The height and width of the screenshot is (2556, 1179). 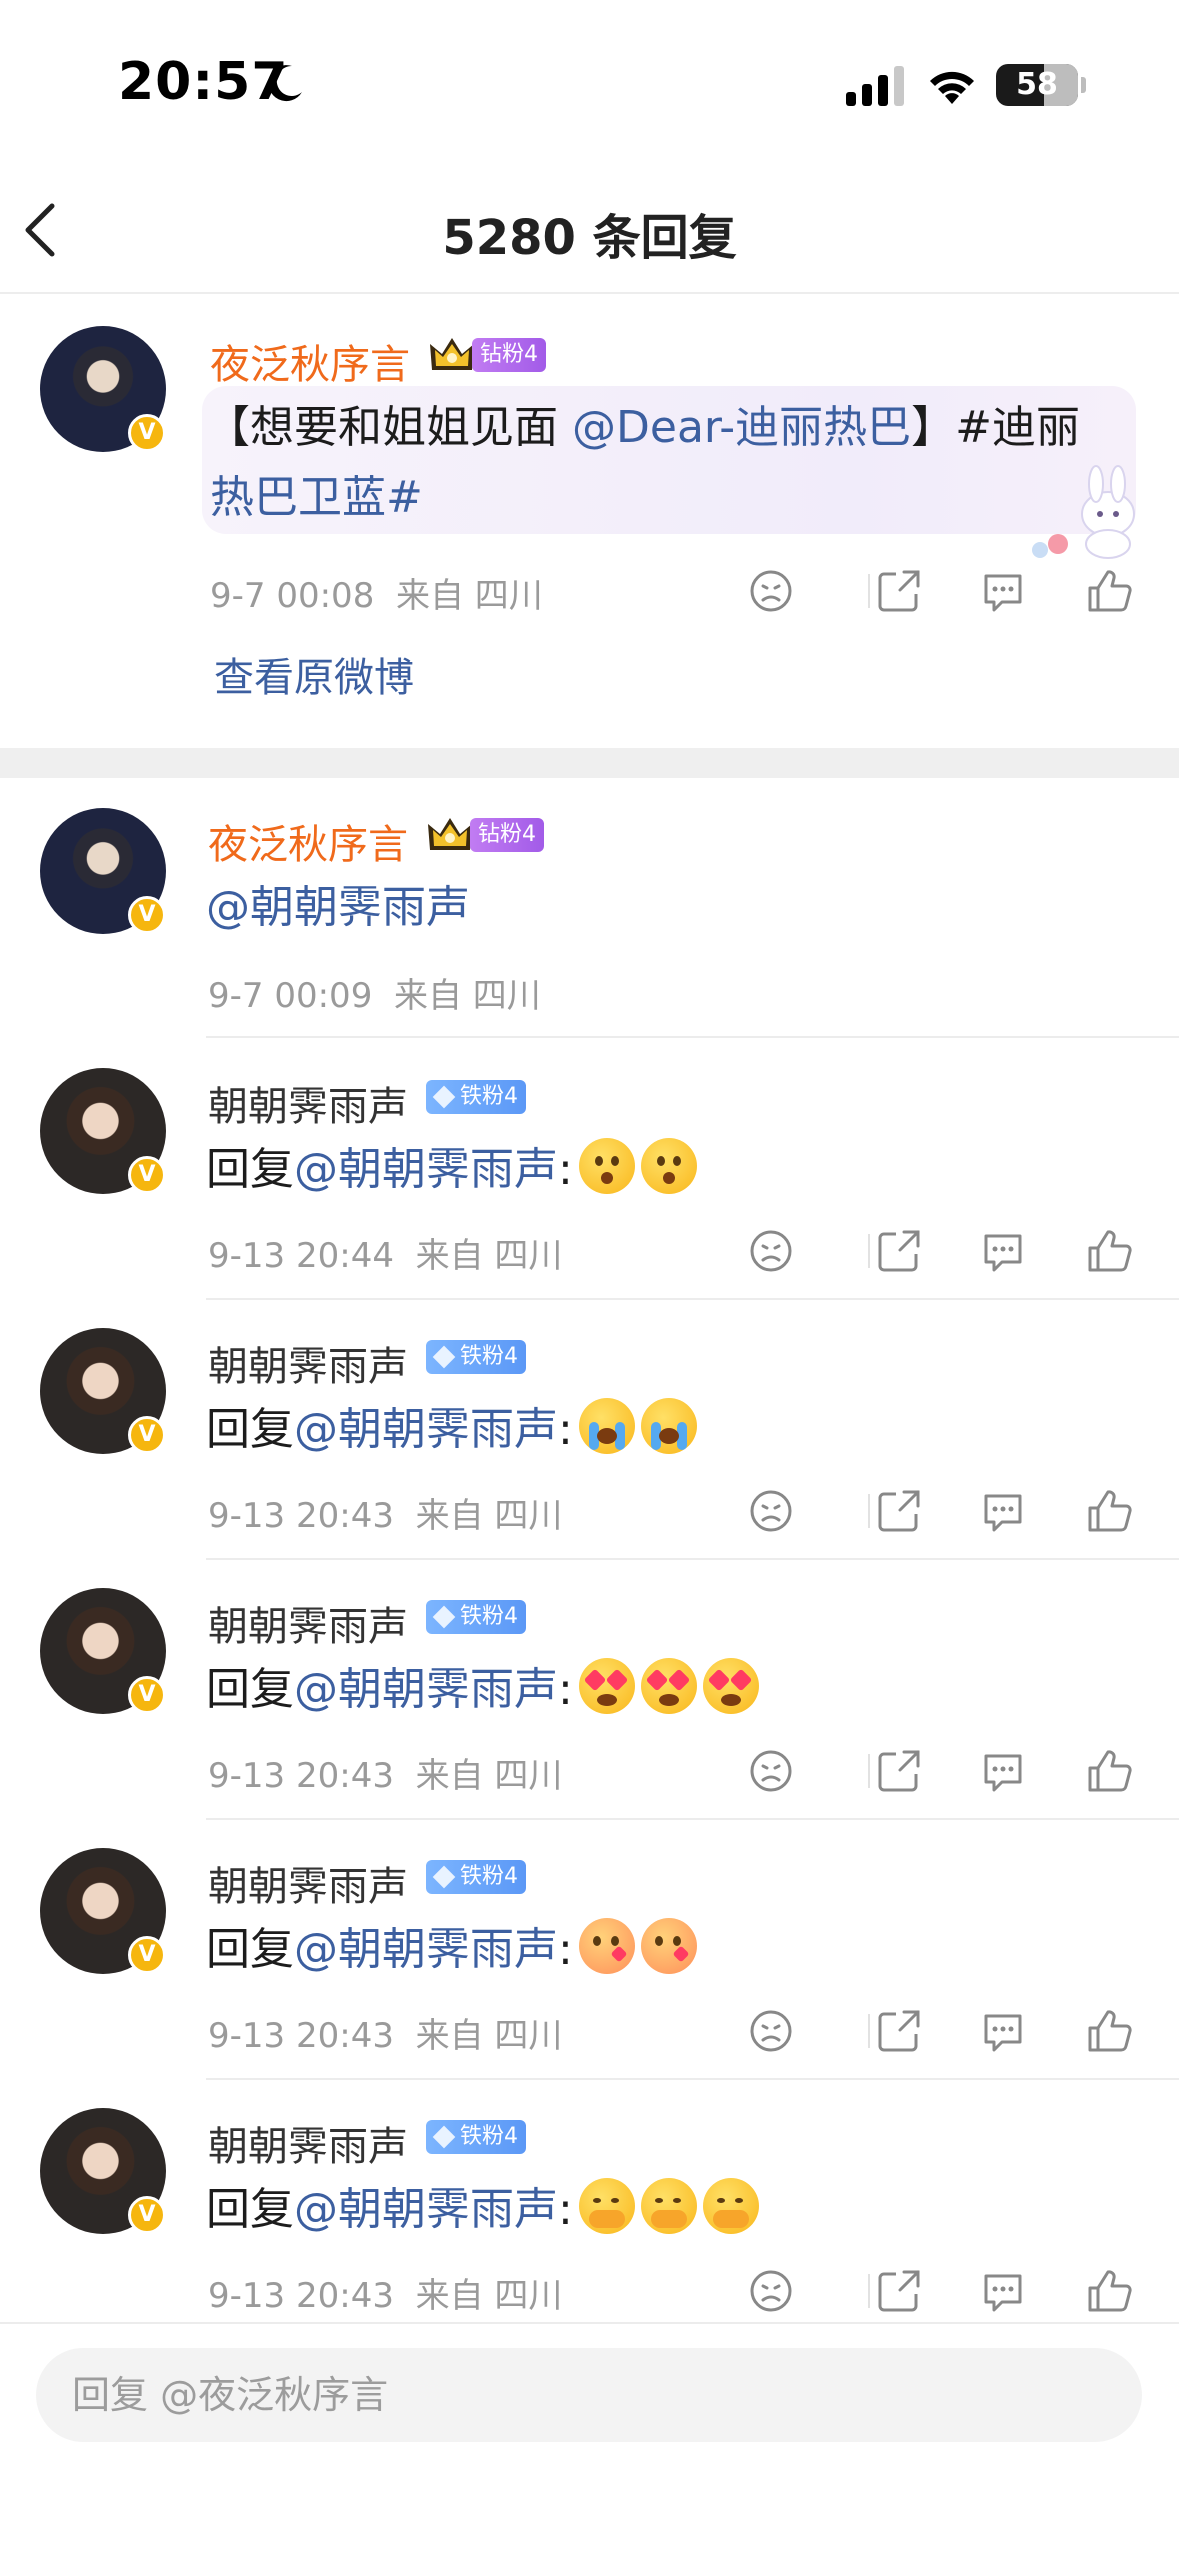 I want to click on comment-meta: 9-13 20:44 来自 四川, so click(x=385, y=1252).